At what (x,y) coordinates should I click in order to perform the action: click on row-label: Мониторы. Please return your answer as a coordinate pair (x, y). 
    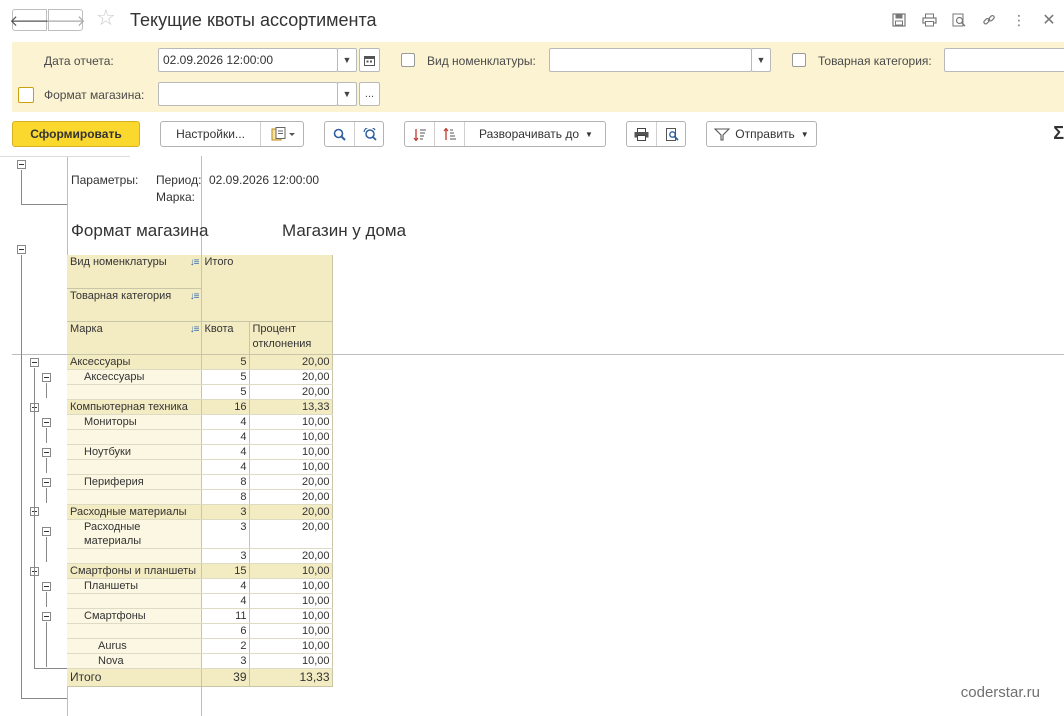
    Looking at the image, I should click on (134, 422).